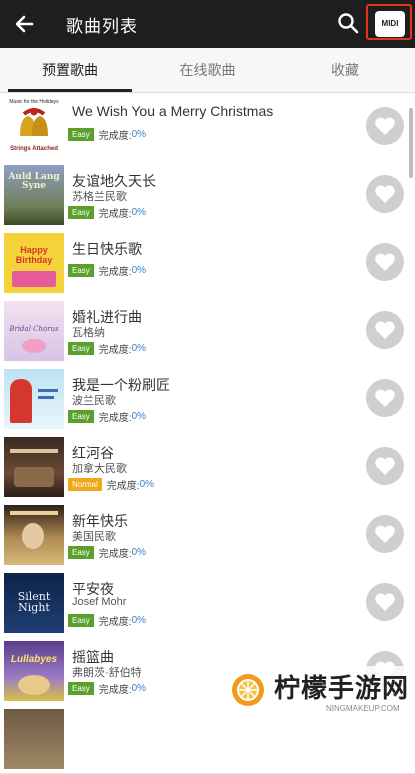  Describe the element at coordinates (34, 671) in the screenshot. I see `album-cover: Lullabyes` at that location.